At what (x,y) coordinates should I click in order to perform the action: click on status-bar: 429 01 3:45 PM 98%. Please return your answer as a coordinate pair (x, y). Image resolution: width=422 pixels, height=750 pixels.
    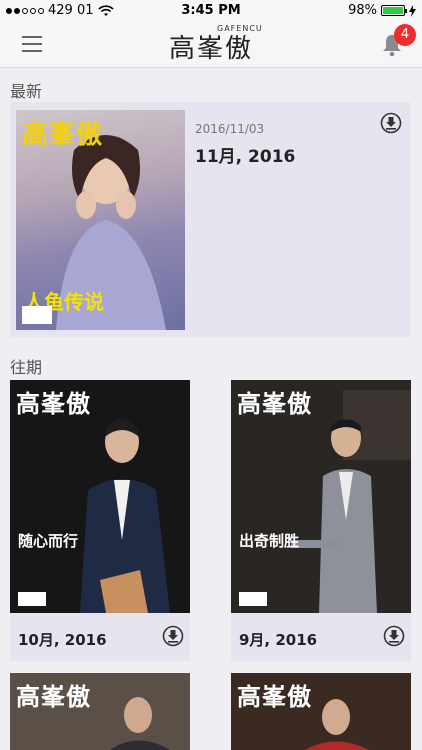
    Looking at the image, I should click on (211, 11).